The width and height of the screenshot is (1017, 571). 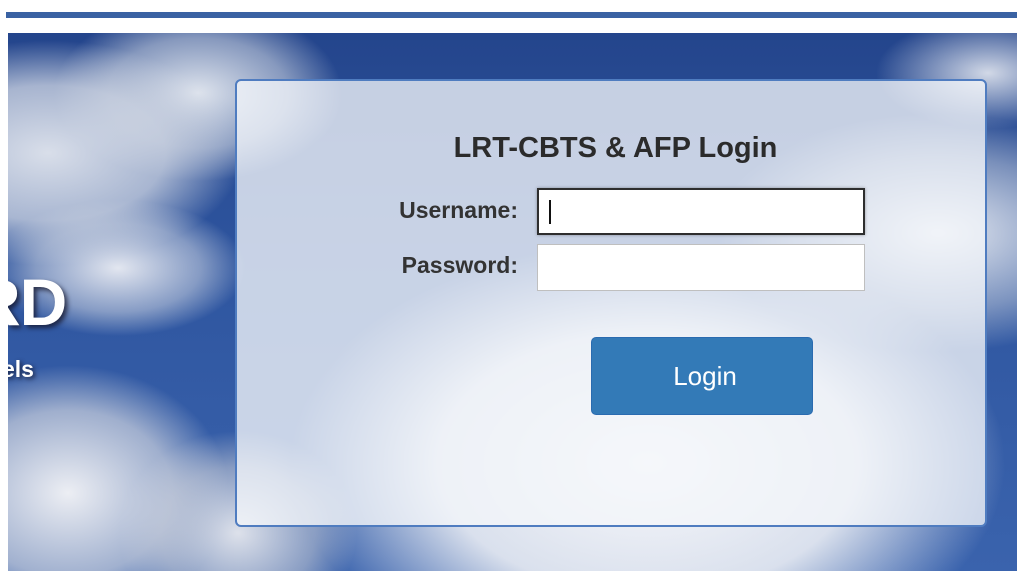 What do you see at coordinates (511, 15) in the screenshot?
I see `top-header-bar` at bounding box center [511, 15].